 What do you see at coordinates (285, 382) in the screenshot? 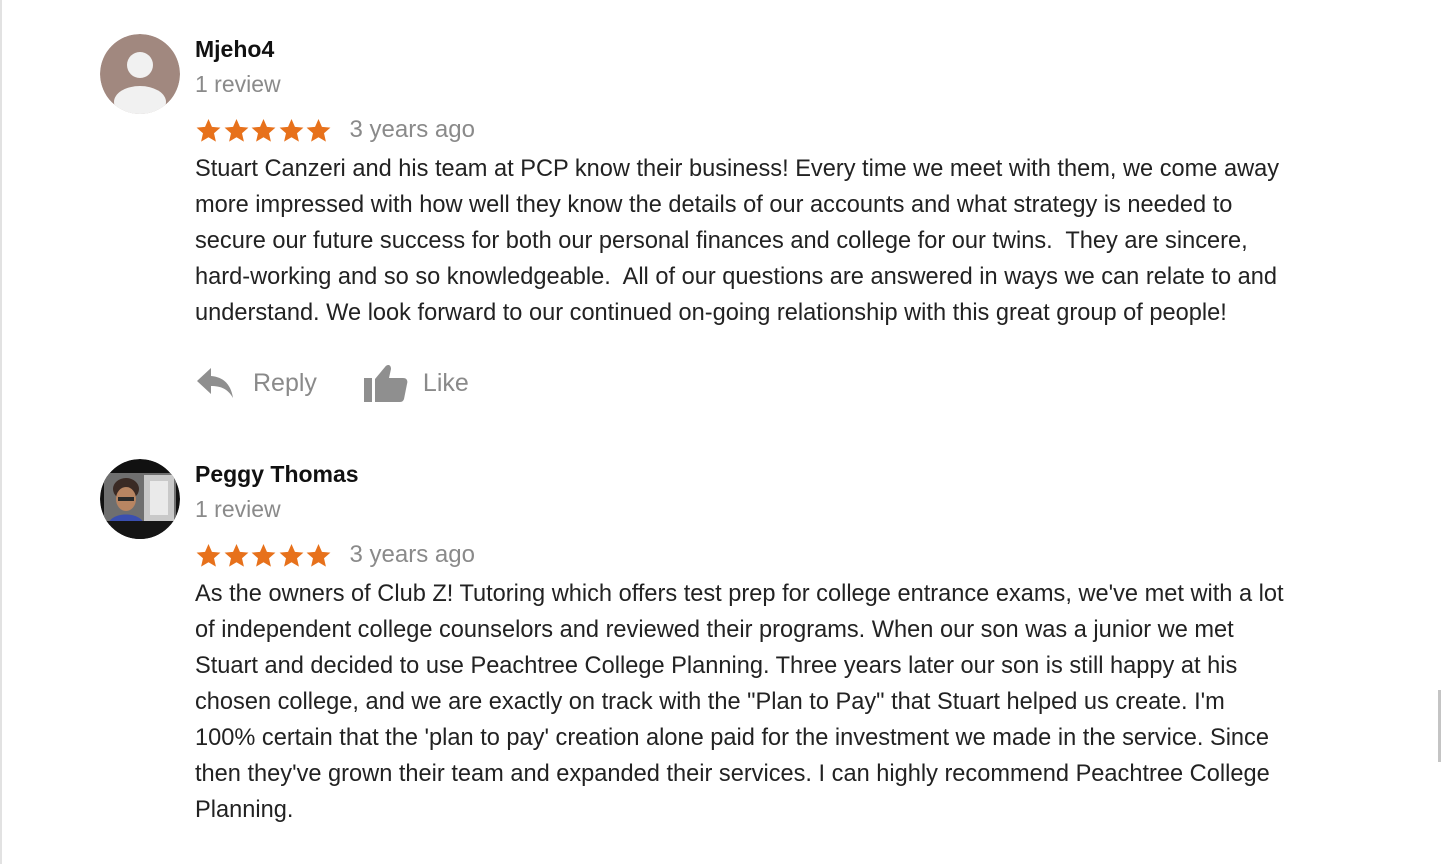
I see `reply-label: Reply` at bounding box center [285, 382].